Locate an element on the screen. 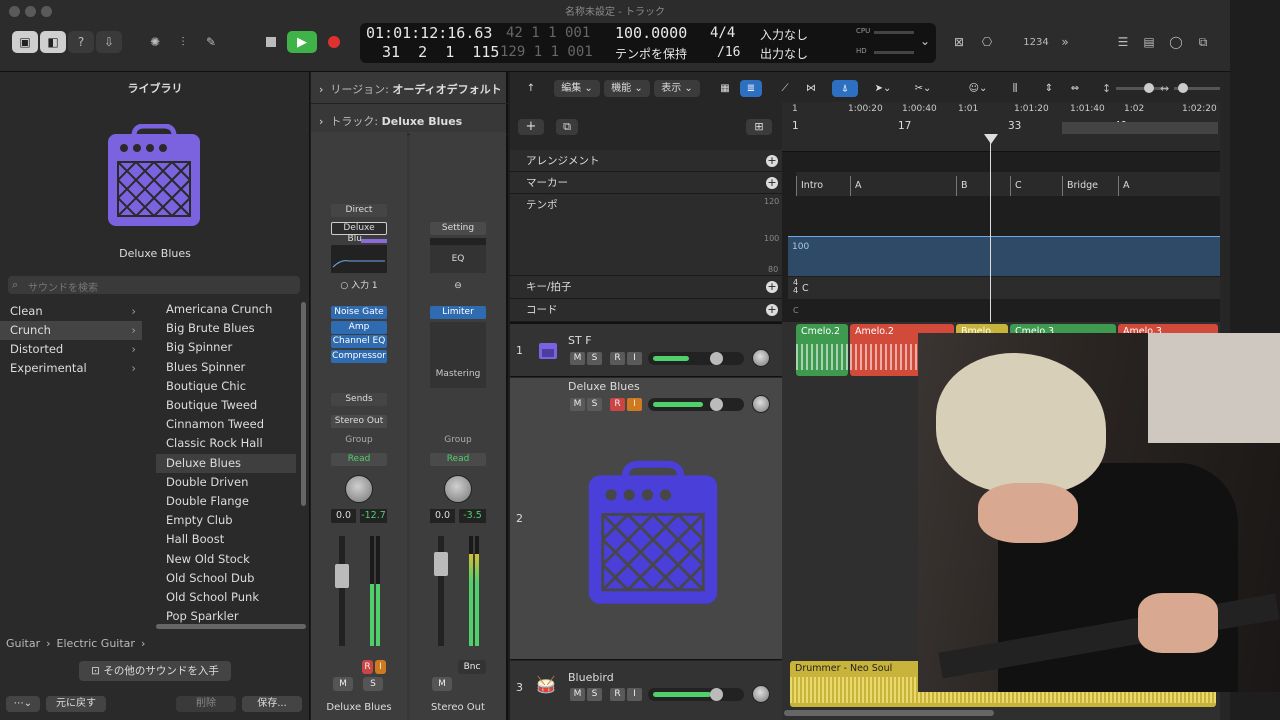  stereo-link-button: ⊖ is located at coordinates (458, 286).